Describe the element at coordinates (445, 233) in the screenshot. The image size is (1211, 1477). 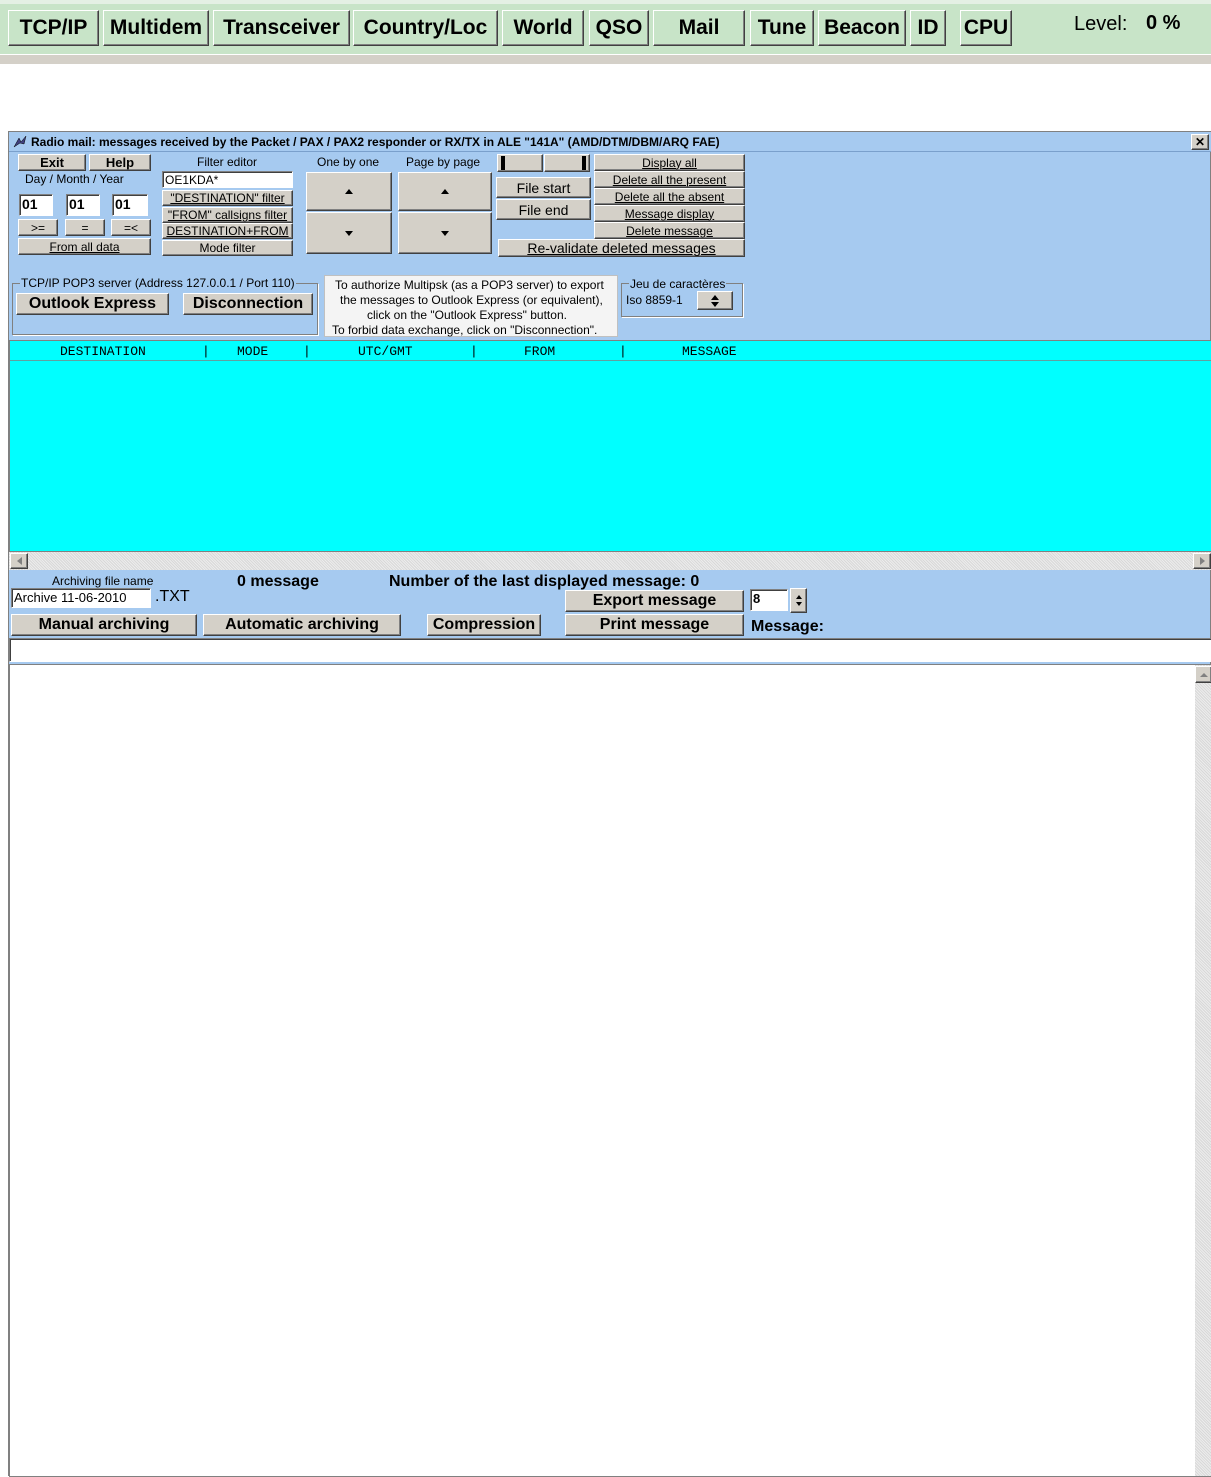
I see `page-by-page-down-button` at that location.